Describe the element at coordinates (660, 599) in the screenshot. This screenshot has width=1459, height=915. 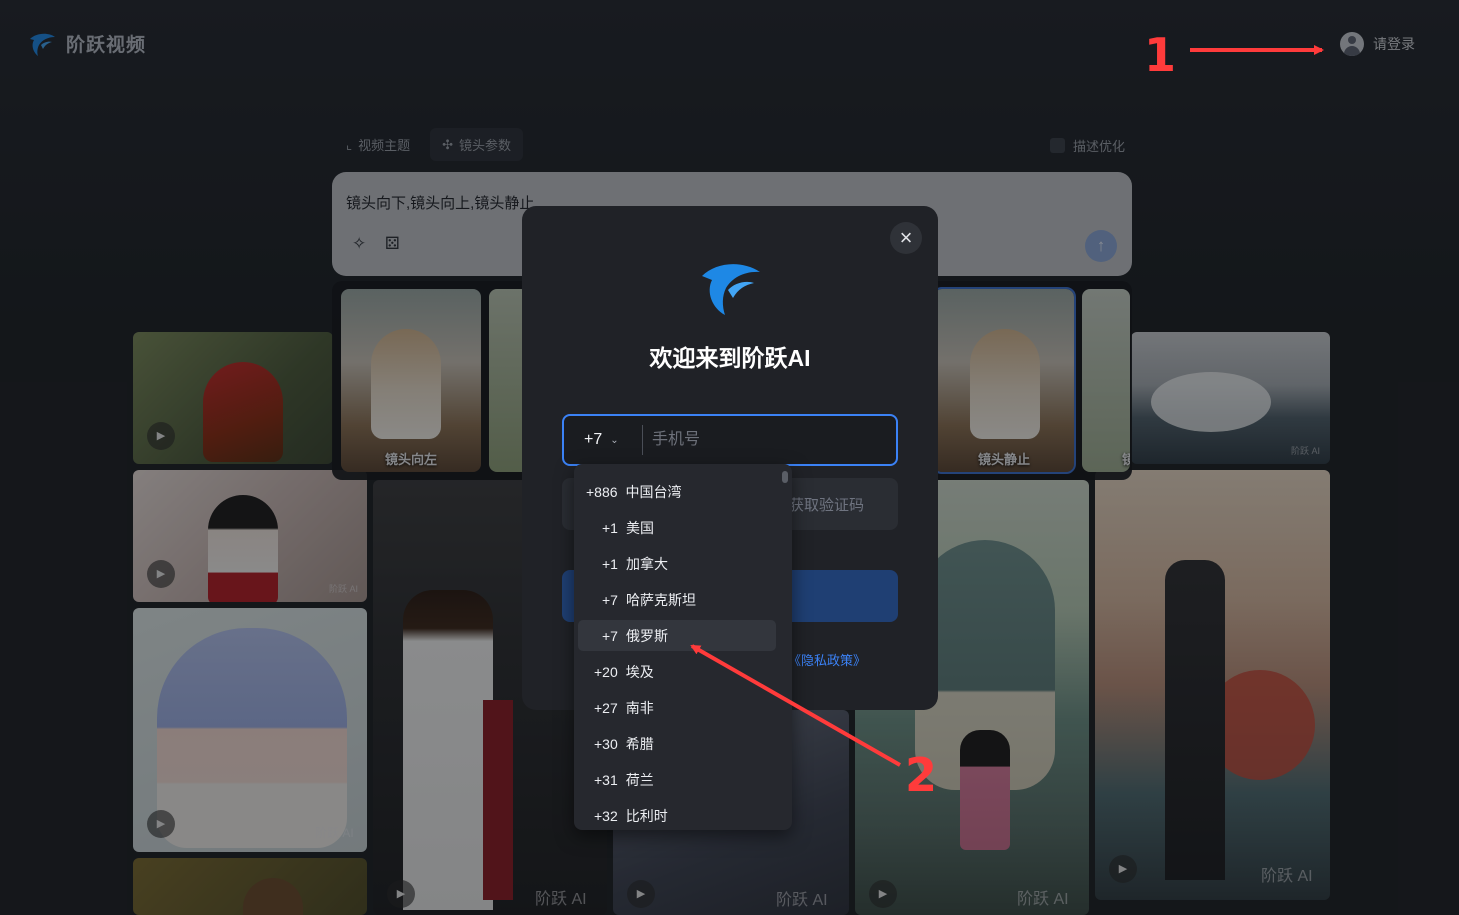
I see `option-name: 哈萨克斯坦` at that location.